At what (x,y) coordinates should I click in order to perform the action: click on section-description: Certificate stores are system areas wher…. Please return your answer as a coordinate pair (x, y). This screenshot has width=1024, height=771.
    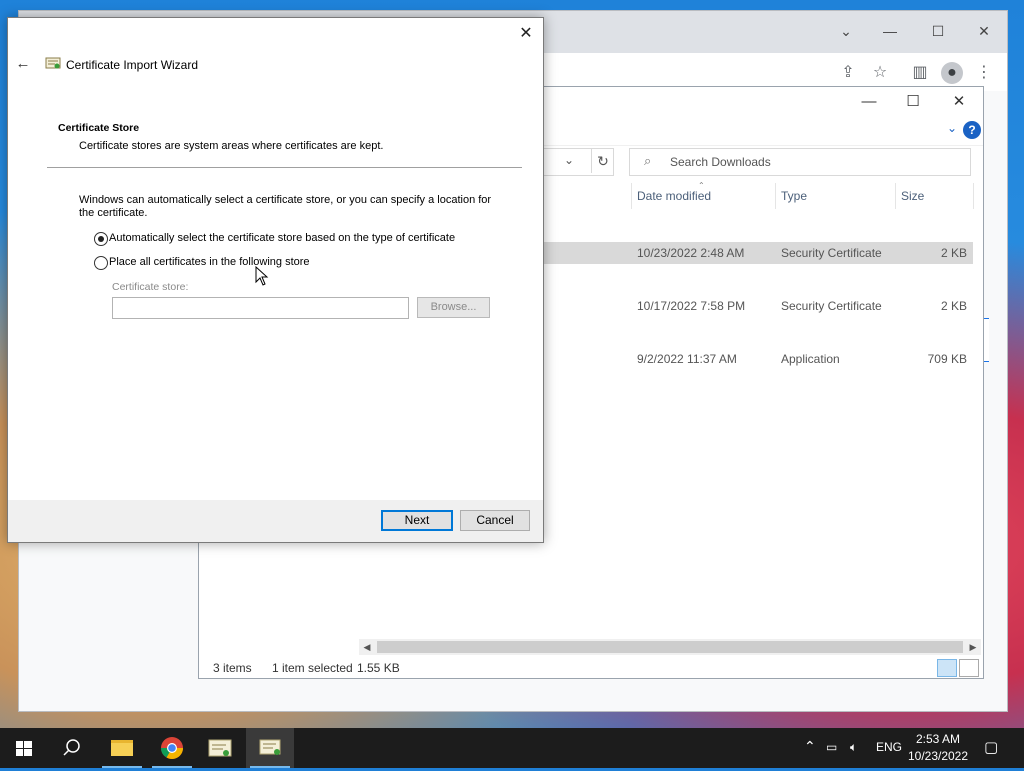
    Looking at the image, I should click on (231, 146).